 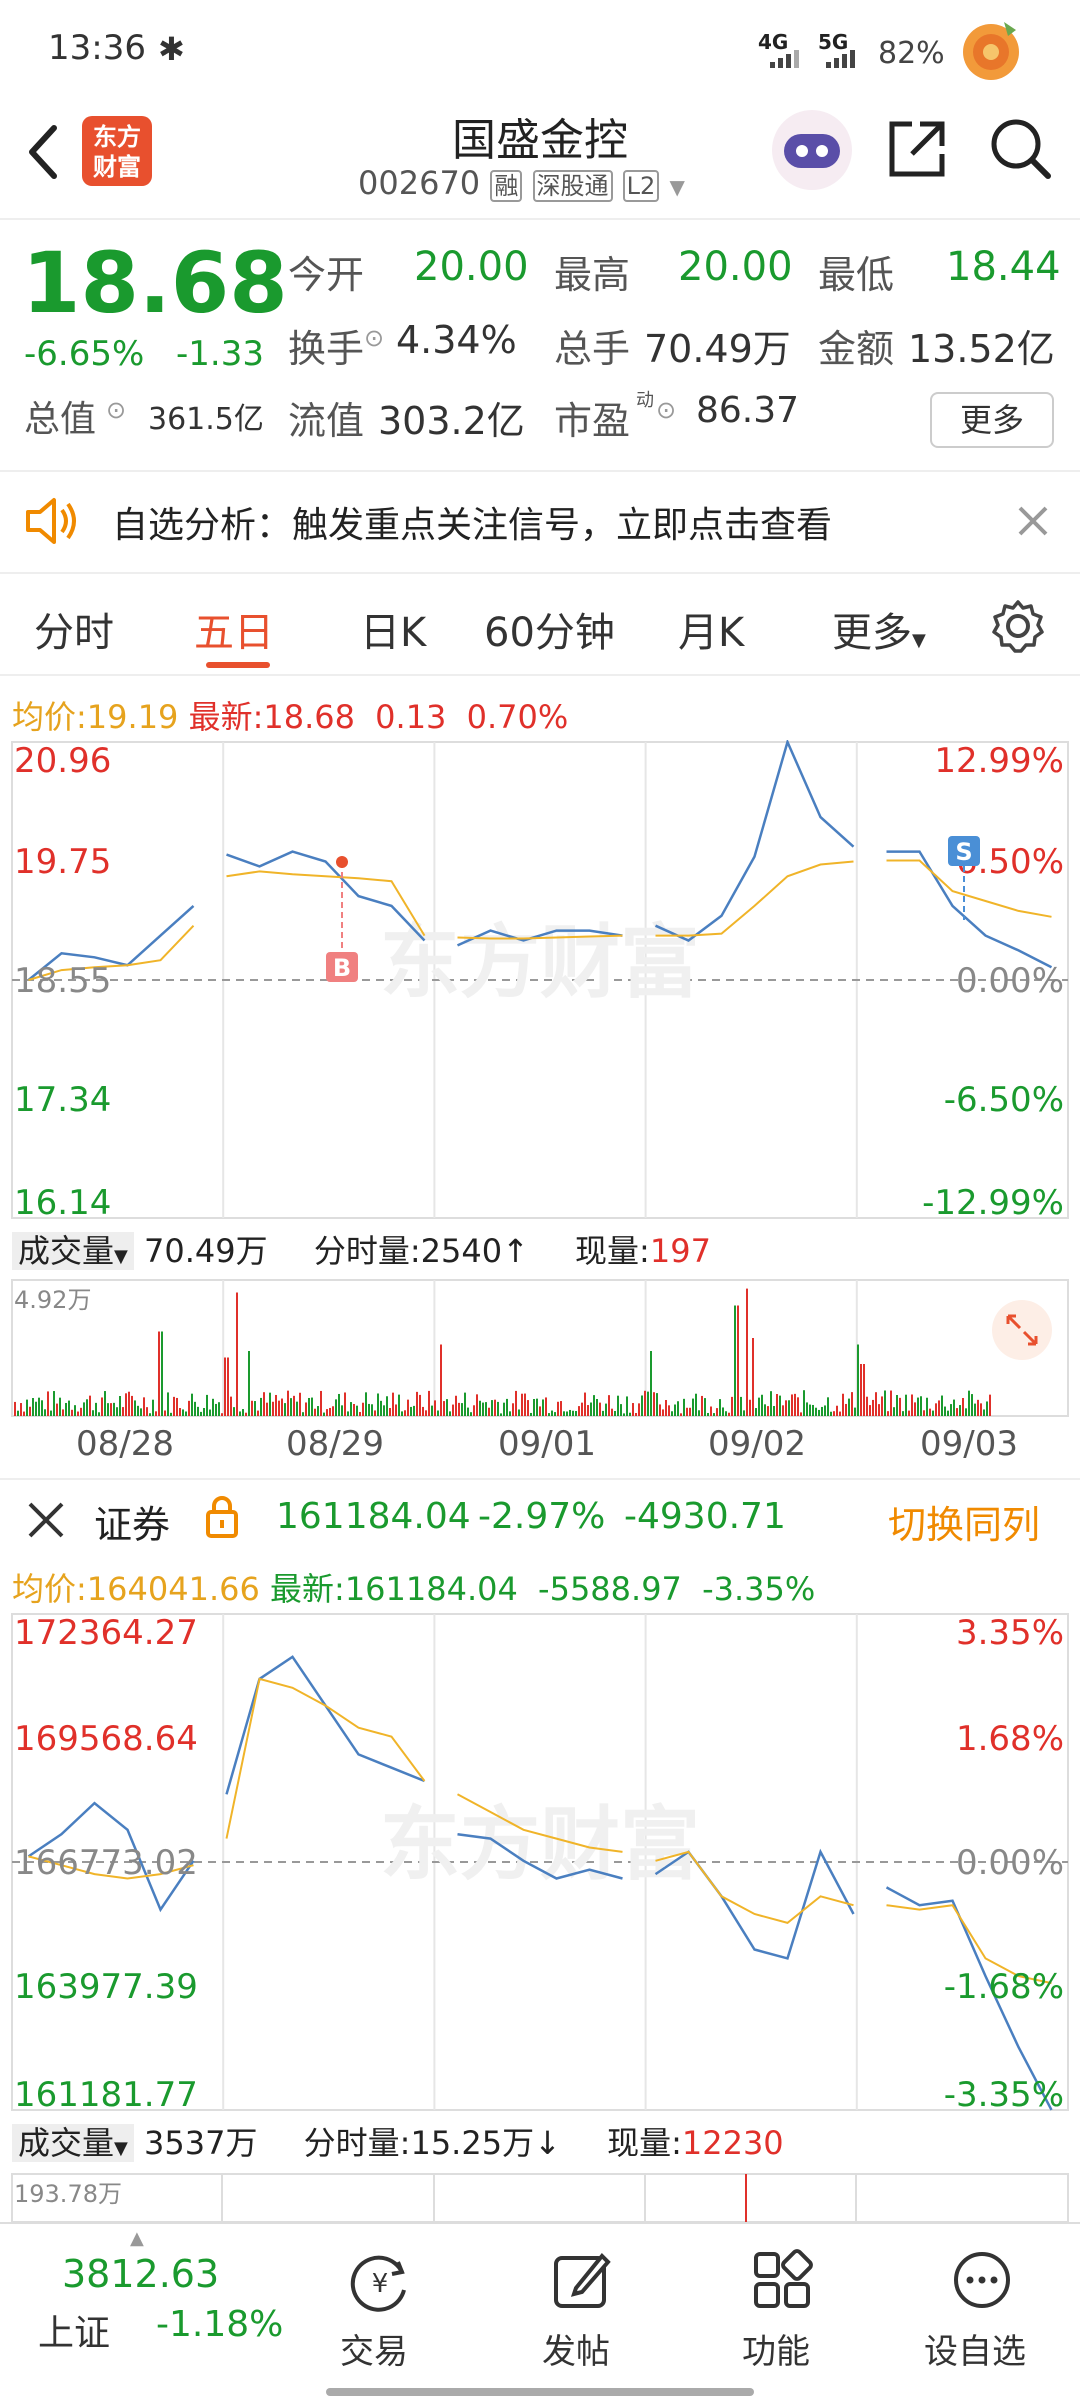 I want to click on speaker-icon, so click(x=51, y=521).